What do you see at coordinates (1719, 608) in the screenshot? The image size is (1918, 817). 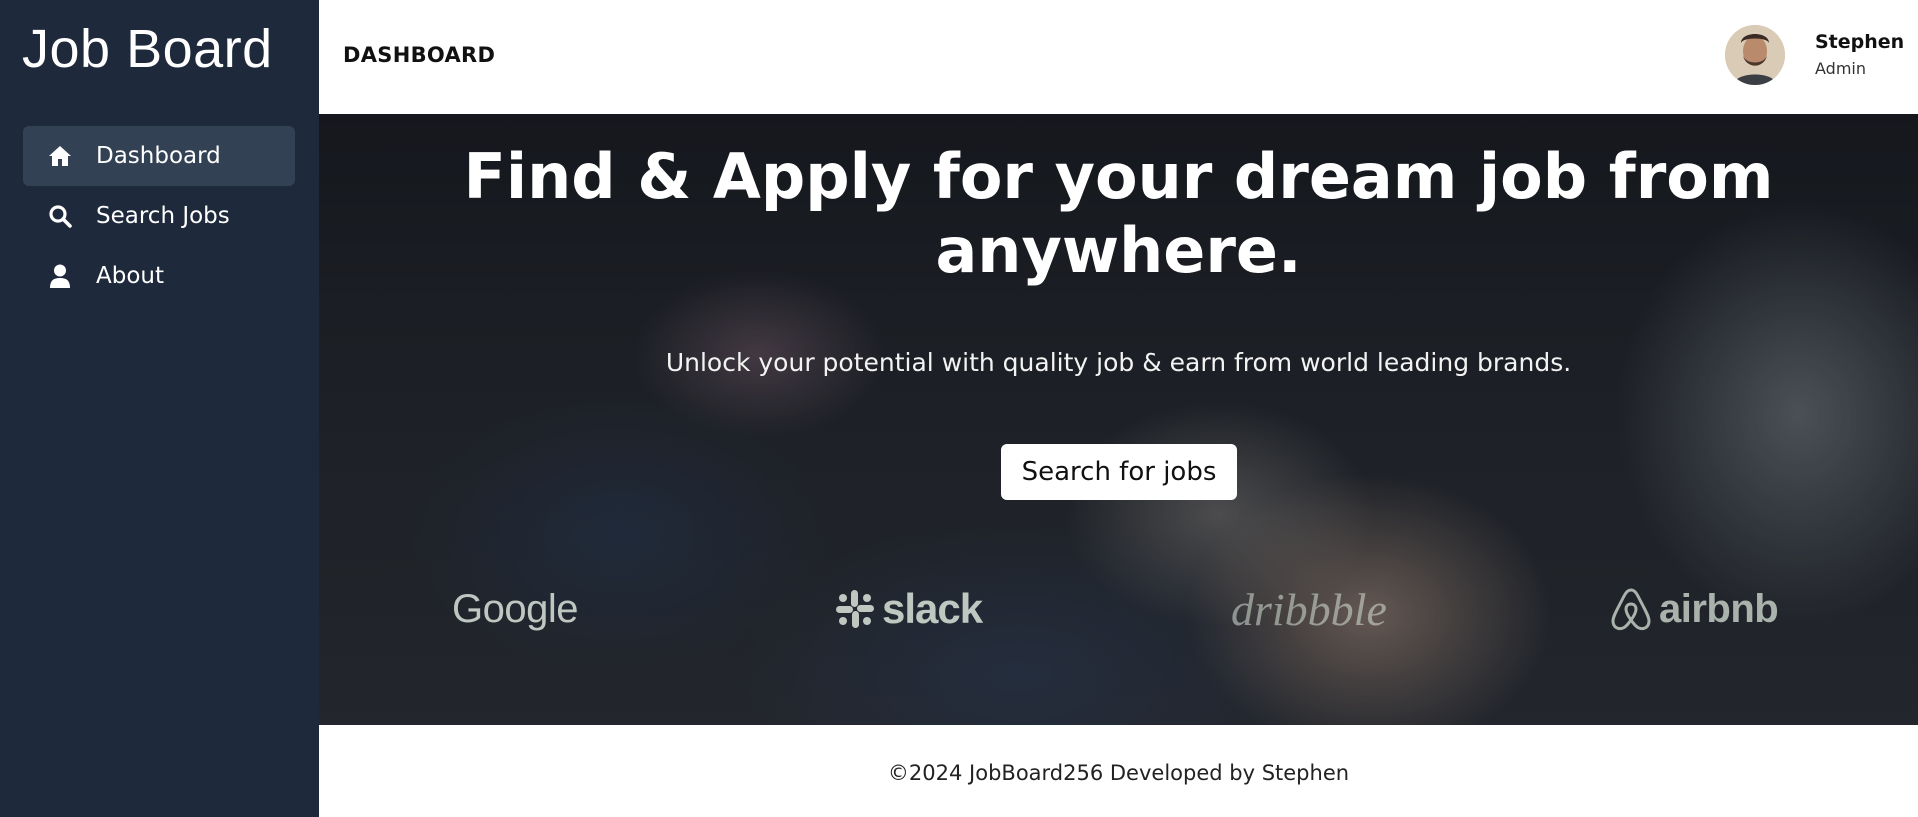 I see `airbnb-logo-text: airbnb` at bounding box center [1719, 608].